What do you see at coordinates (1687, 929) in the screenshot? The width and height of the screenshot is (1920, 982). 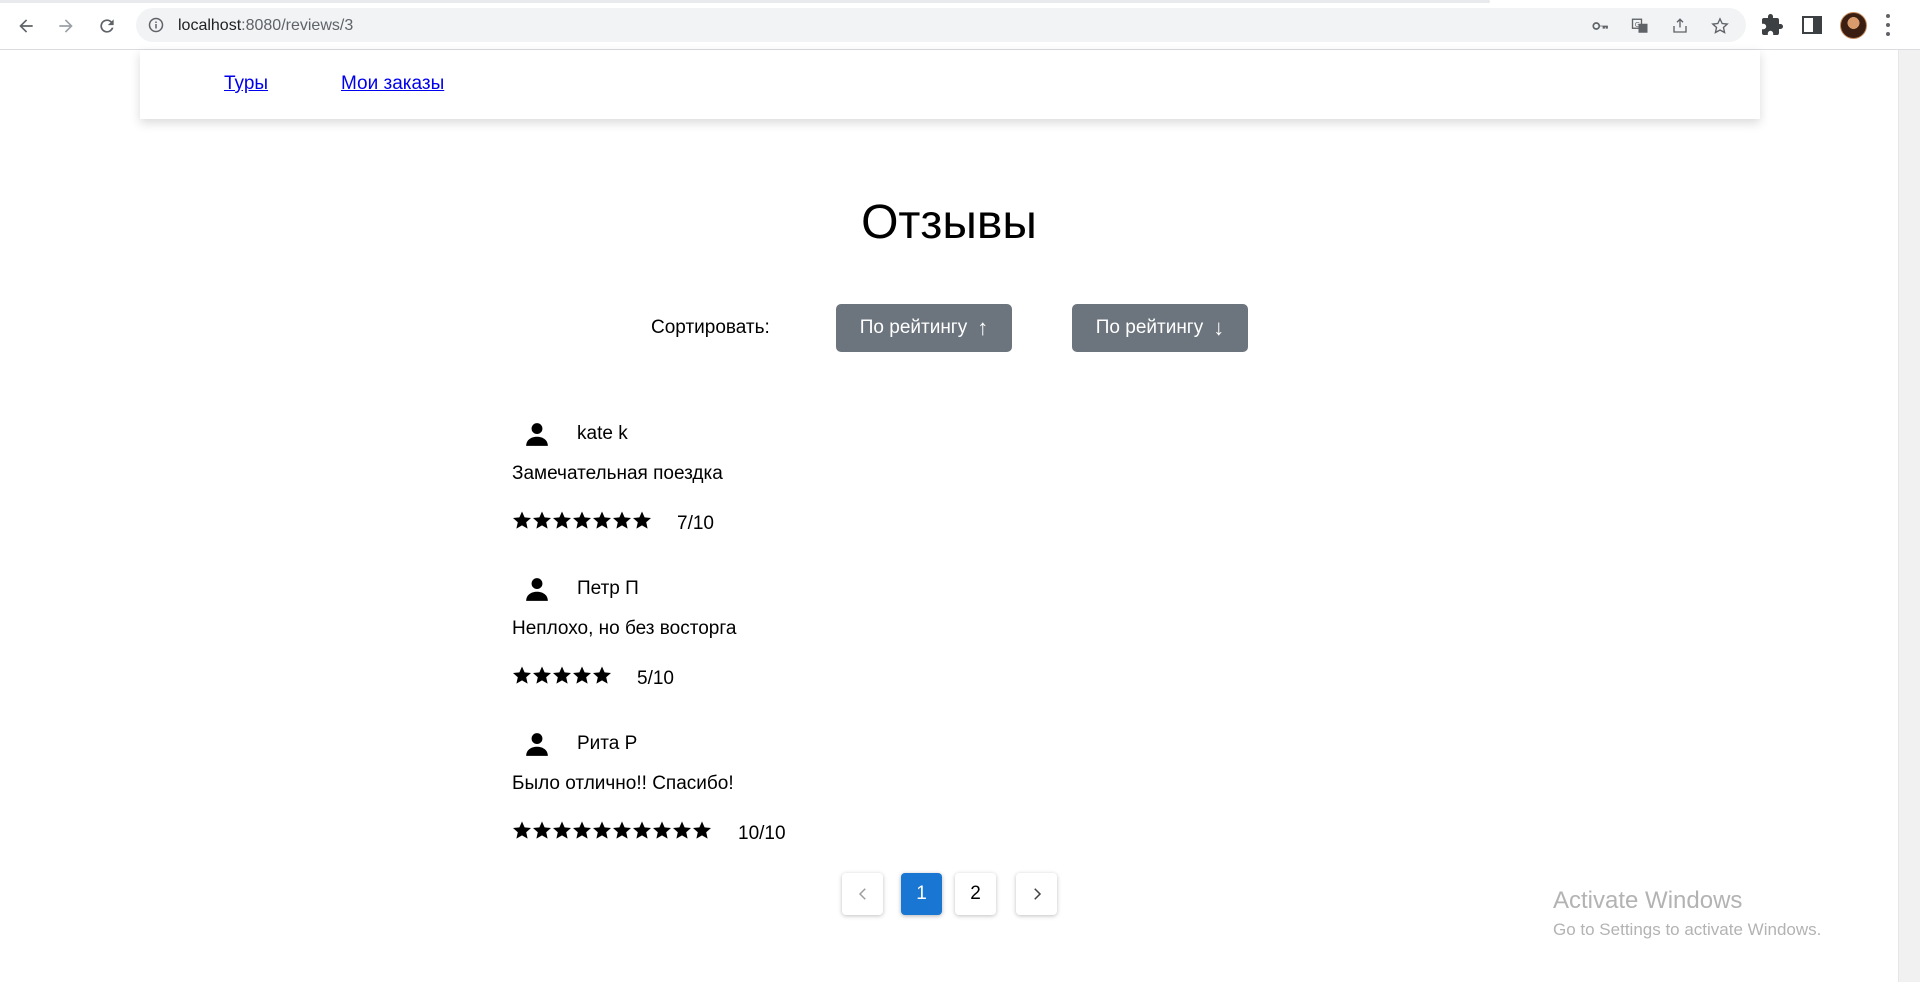 I see `windows-activation-subtitle: Go to Settings to activate Windows.` at bounding box center [1687, 929].